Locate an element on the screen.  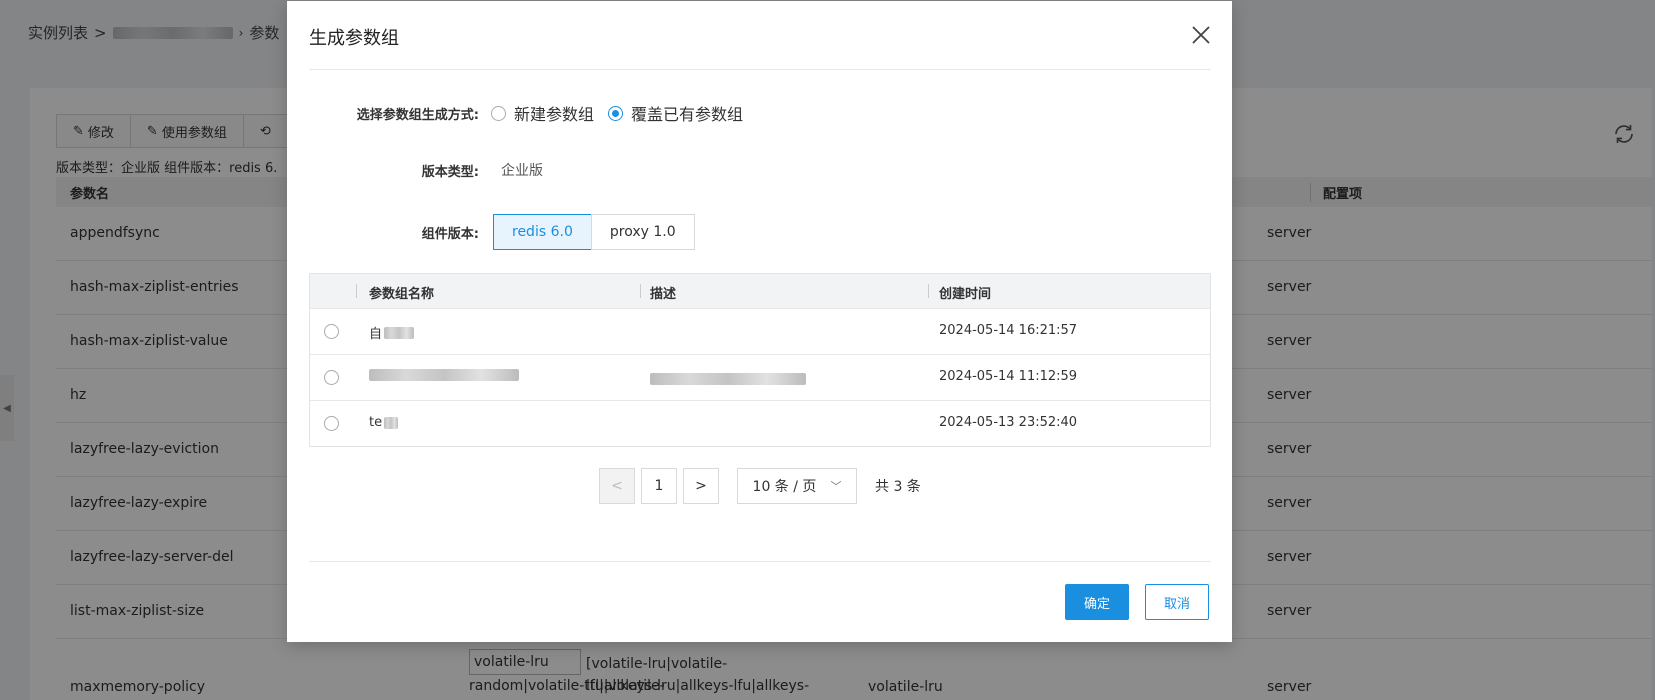
header-group-name: 参数组名称 is located at coordinates (402, 294).